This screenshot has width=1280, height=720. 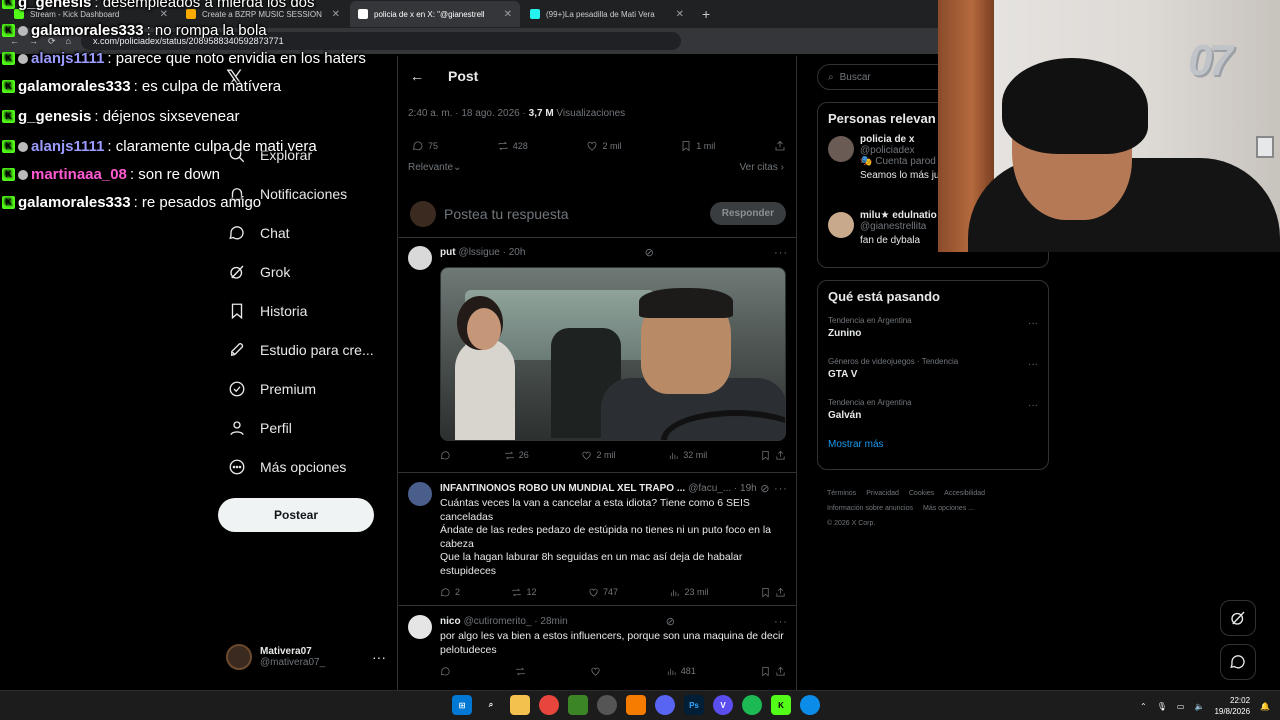 What do you see at coordinates (921, 493) in the screenshot?
I see `footer-link: Cookies` at bounding box center [921, 493].